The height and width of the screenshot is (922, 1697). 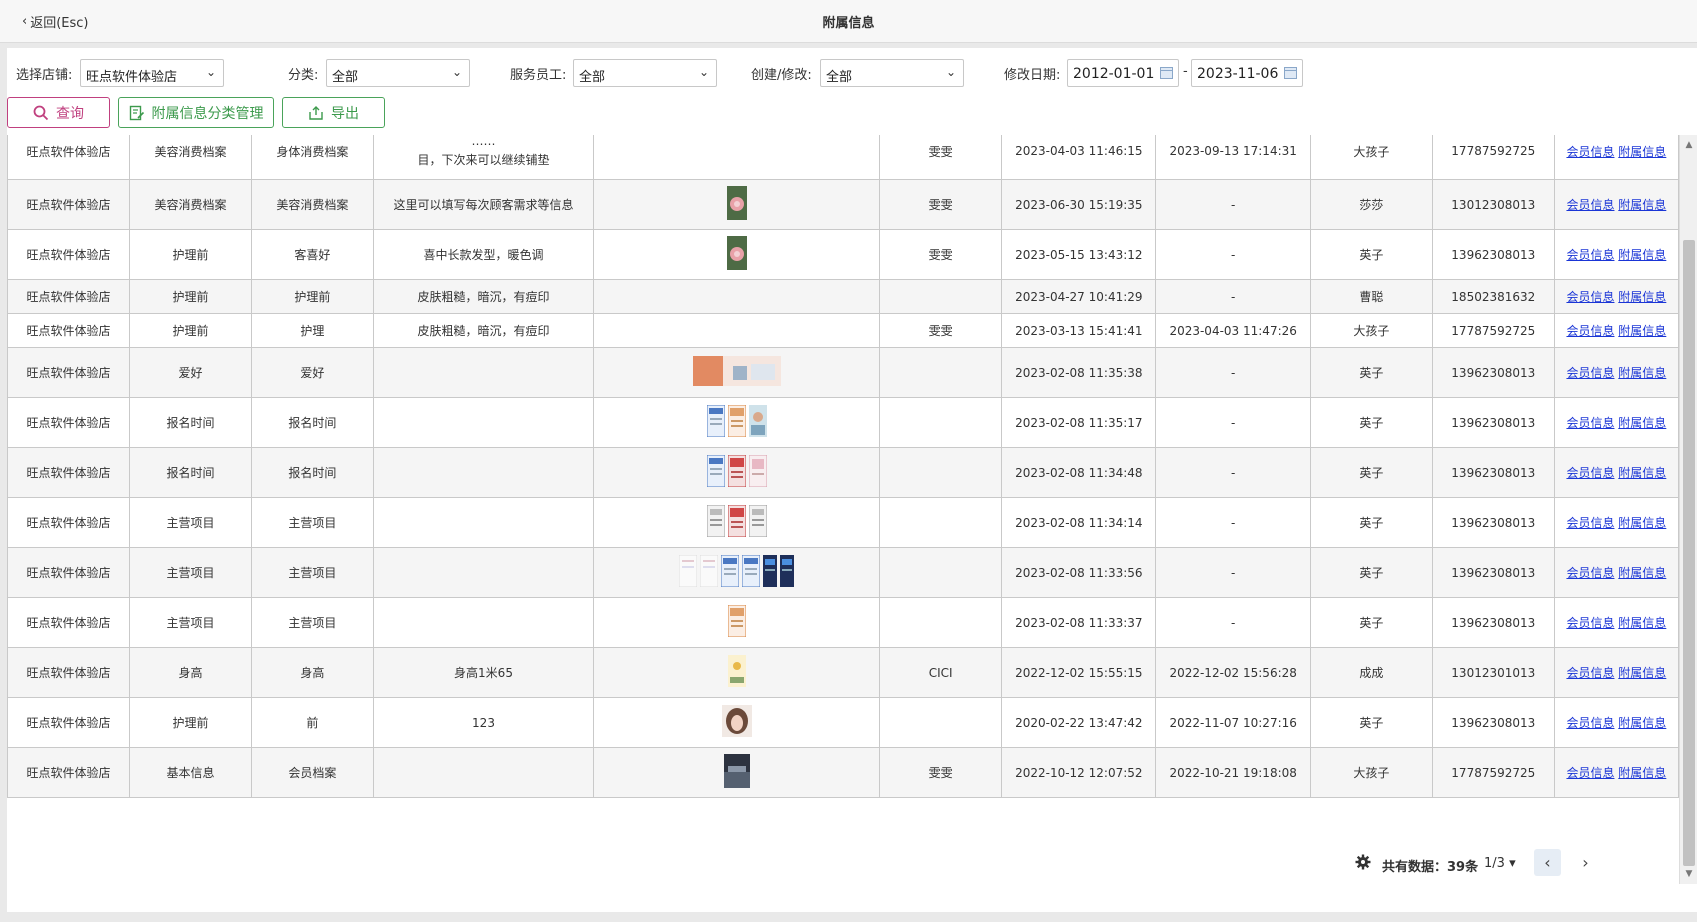 I want to click on scrollbar-thumb, so click(x=1689, y=553).